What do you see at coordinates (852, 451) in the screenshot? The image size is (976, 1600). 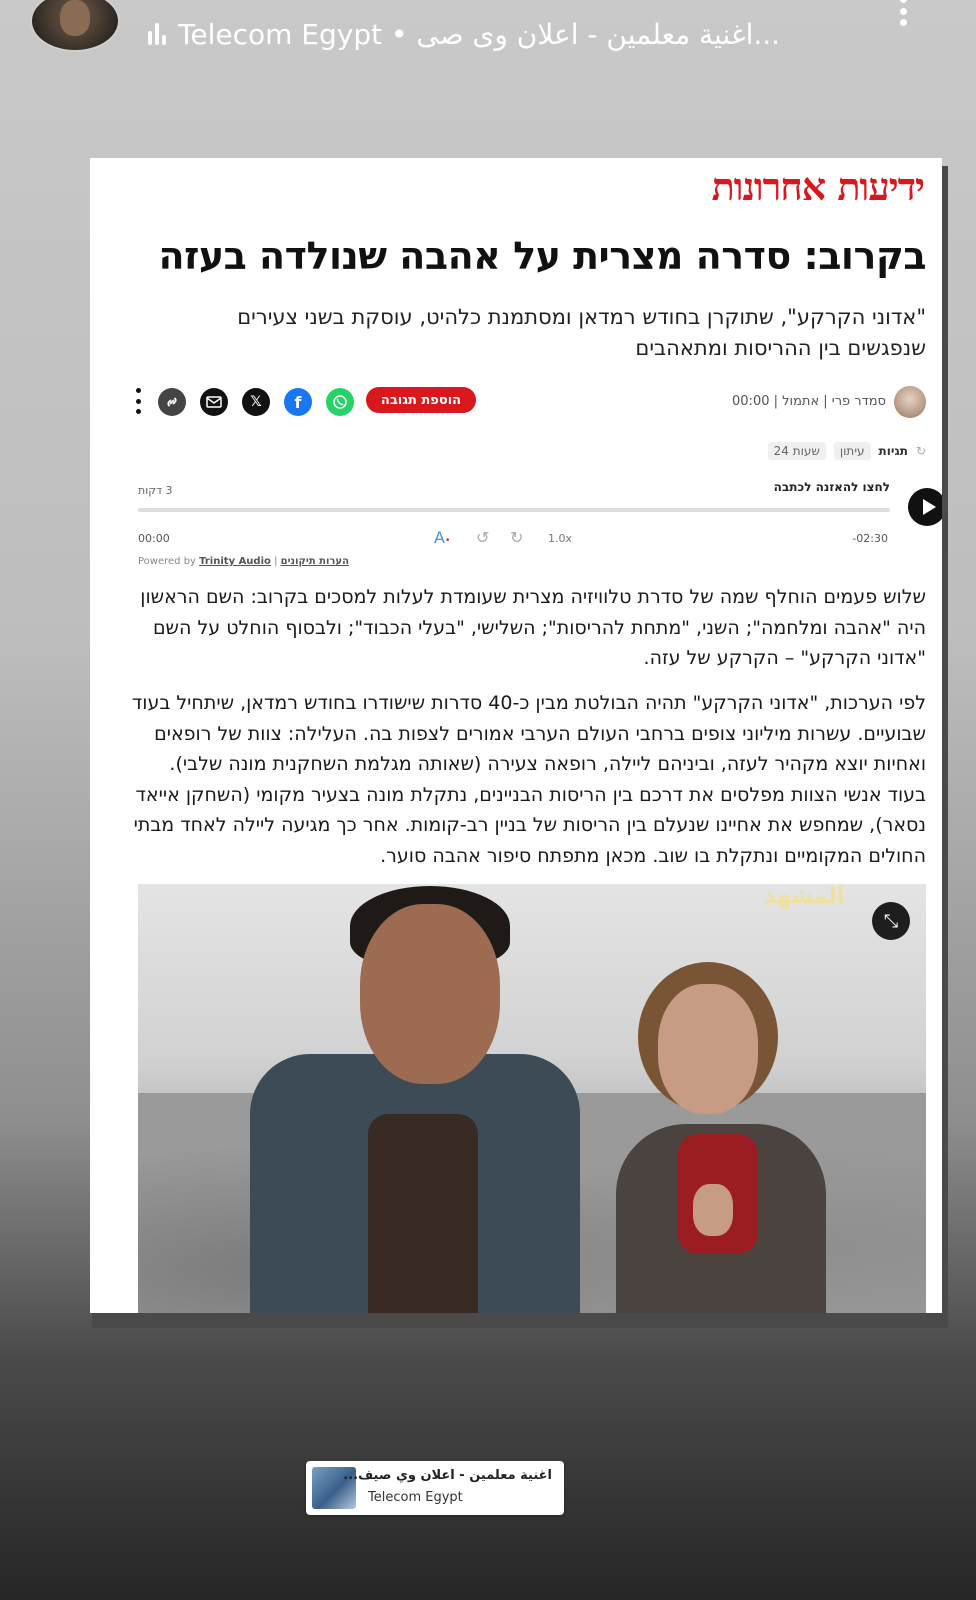 I see `tag: עיתון` at bounding box center [852, 451].